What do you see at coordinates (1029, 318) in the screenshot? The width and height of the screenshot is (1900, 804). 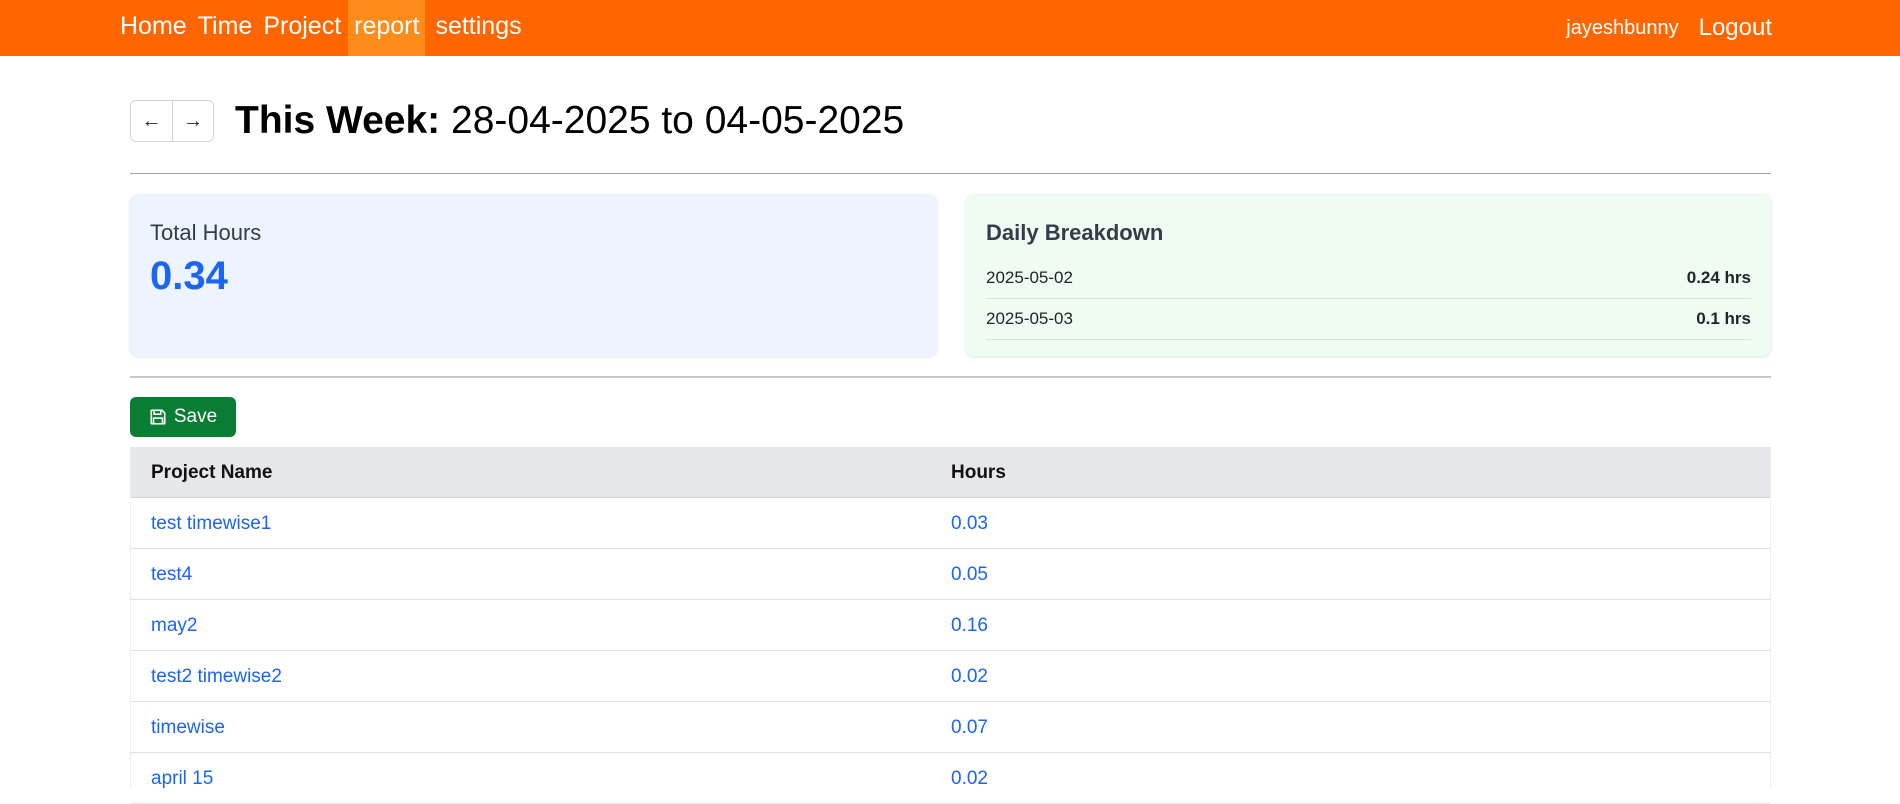 I see `daily-date: 2025-05-03` at bounding box center [1029, 318].